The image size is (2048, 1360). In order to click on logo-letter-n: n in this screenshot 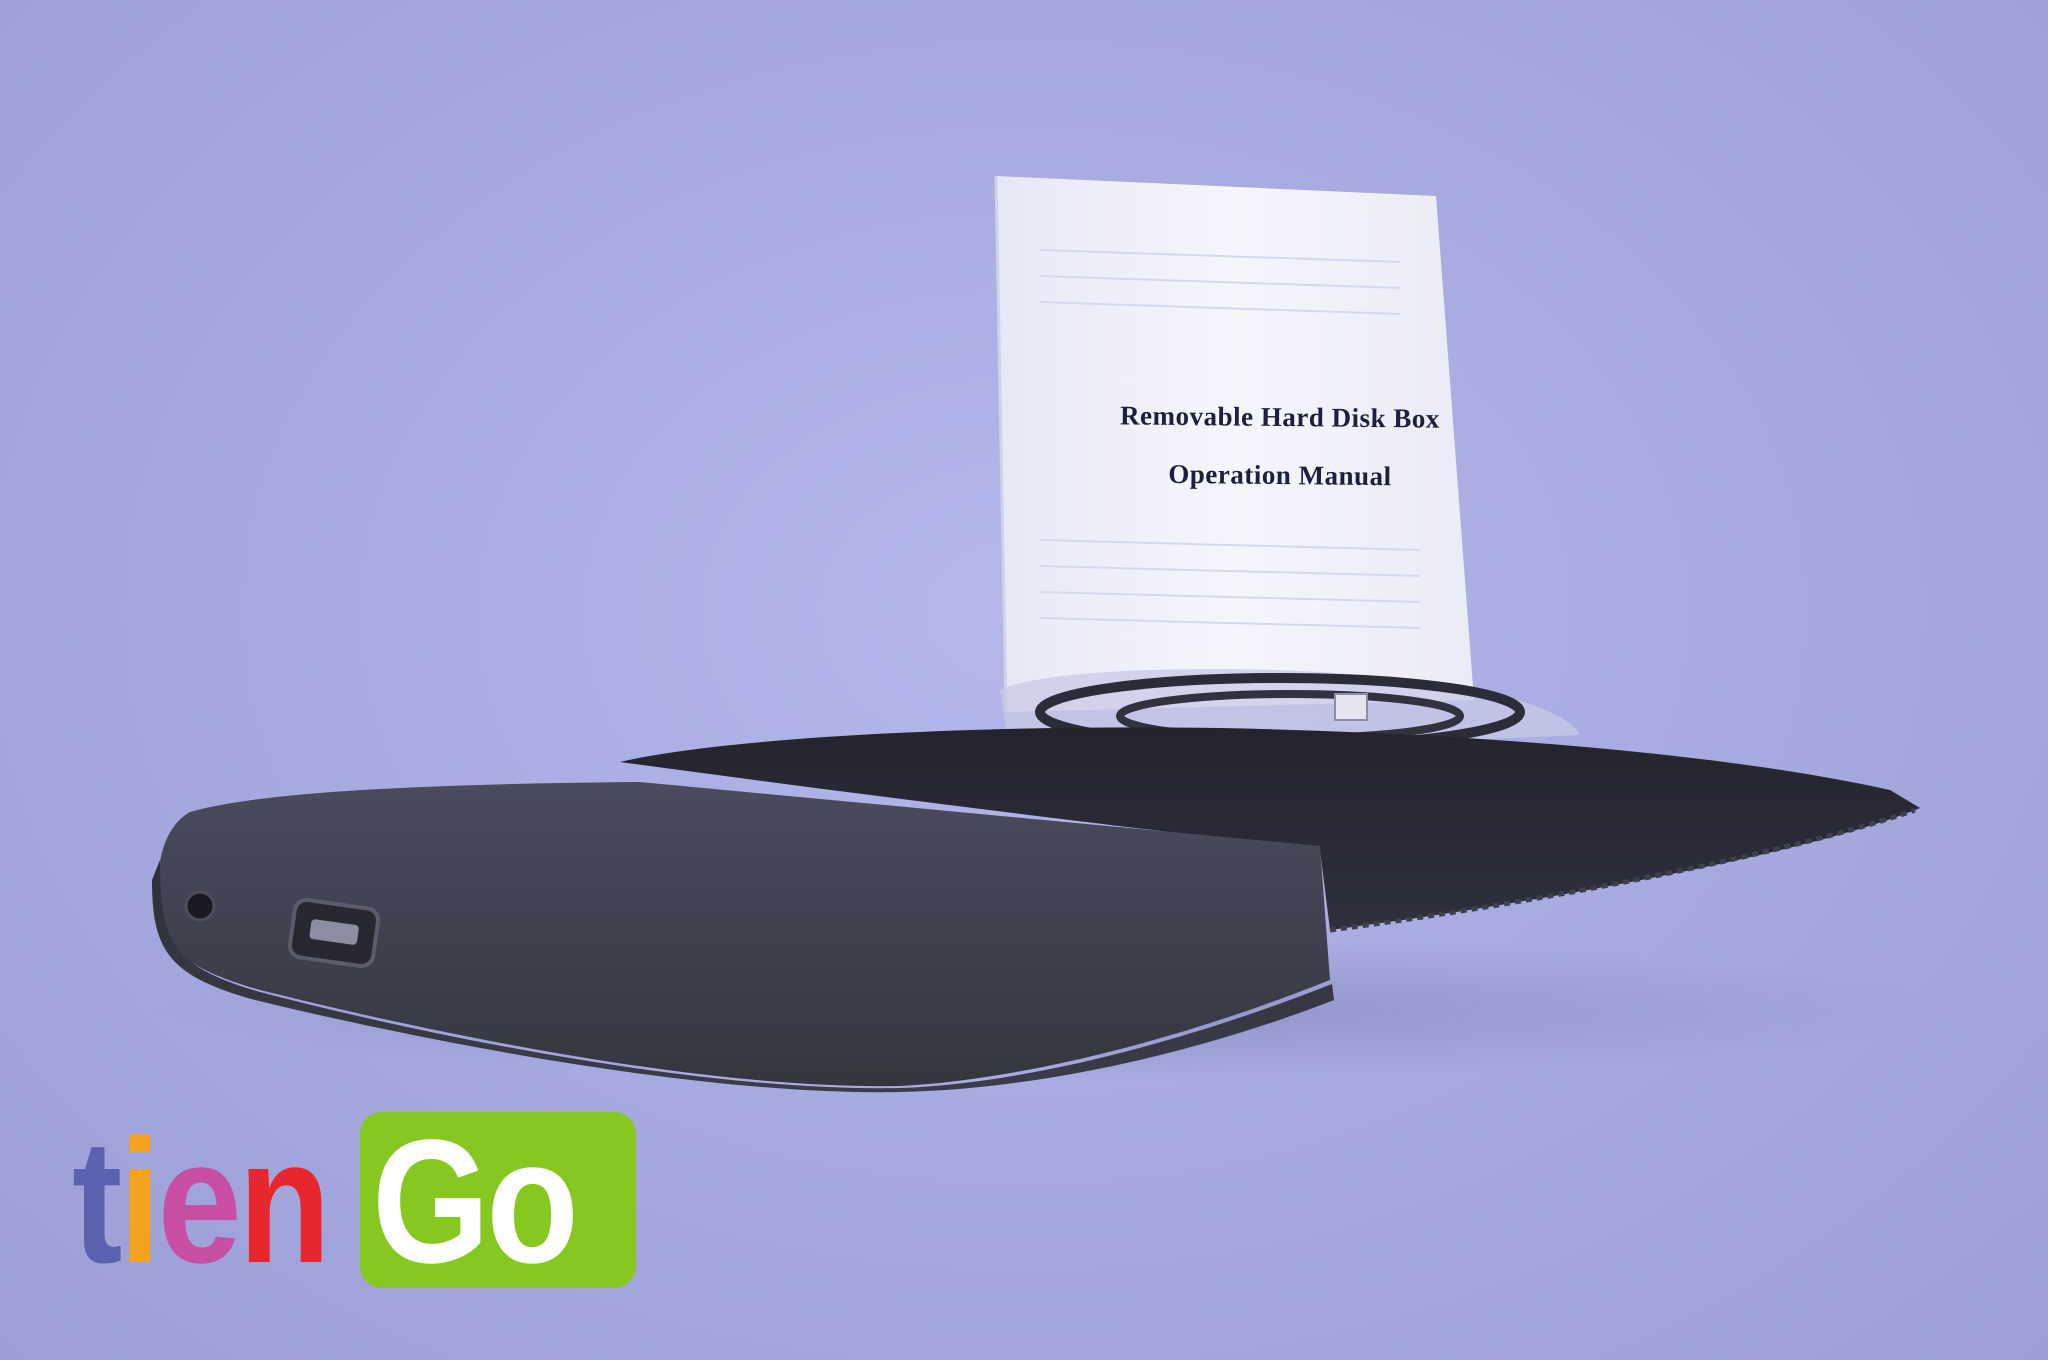, I will do `click(284, 1202)`.